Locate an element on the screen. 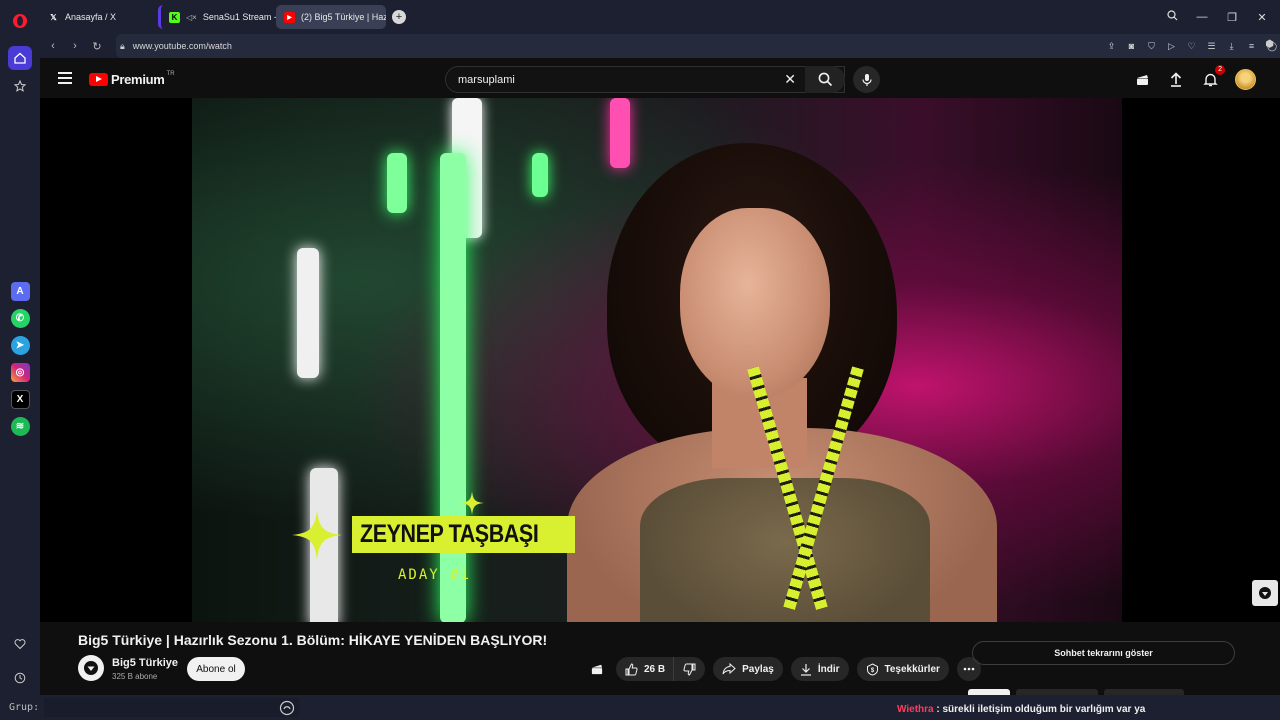 This screenshot has height=720, width=1280. channel-name: Big5 Türkiye is located at coordinates (145, 663).